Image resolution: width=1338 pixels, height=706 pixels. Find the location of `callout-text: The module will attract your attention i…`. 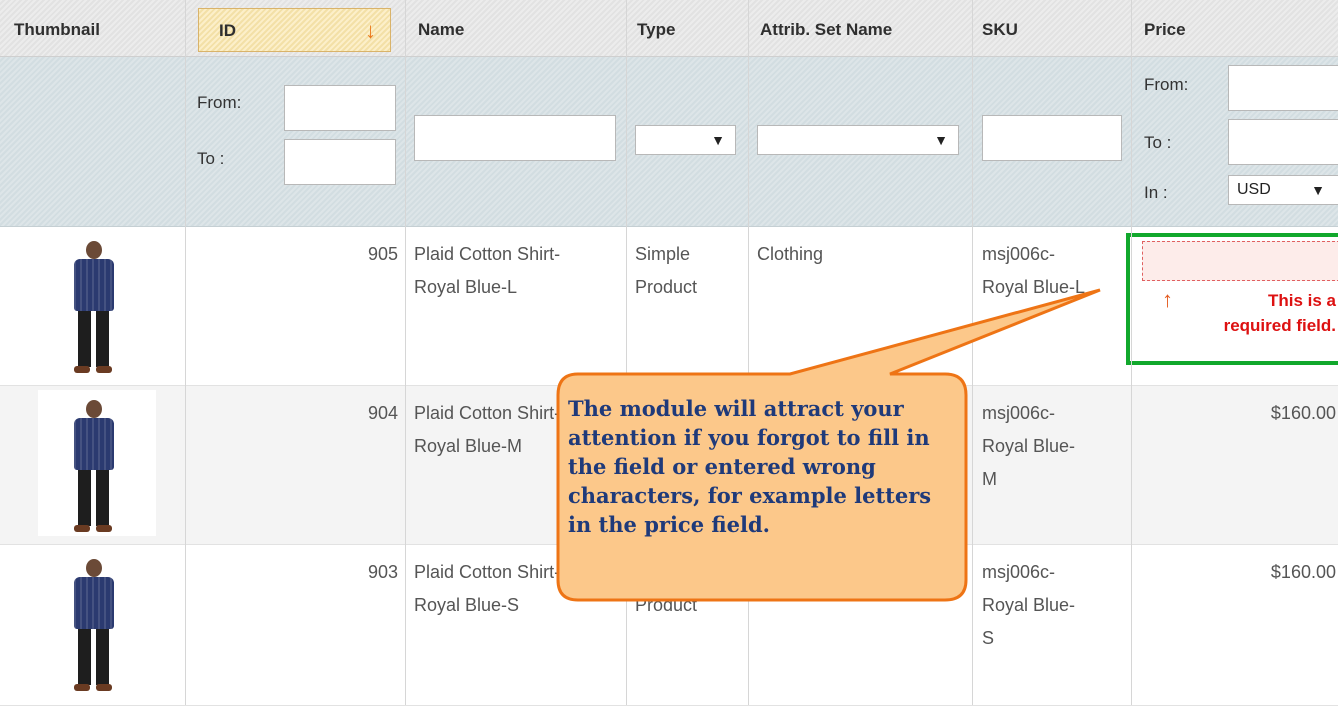

callout-text: The module will attract your attention i… is located at coordinates (750, 466).